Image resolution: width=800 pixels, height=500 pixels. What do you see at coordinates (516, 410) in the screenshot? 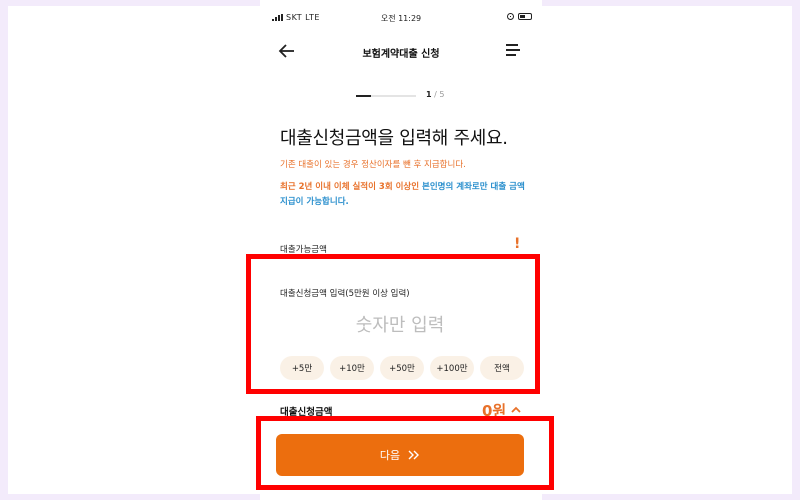
I see `chevron-up-icon` at bounding box center [516, 410].